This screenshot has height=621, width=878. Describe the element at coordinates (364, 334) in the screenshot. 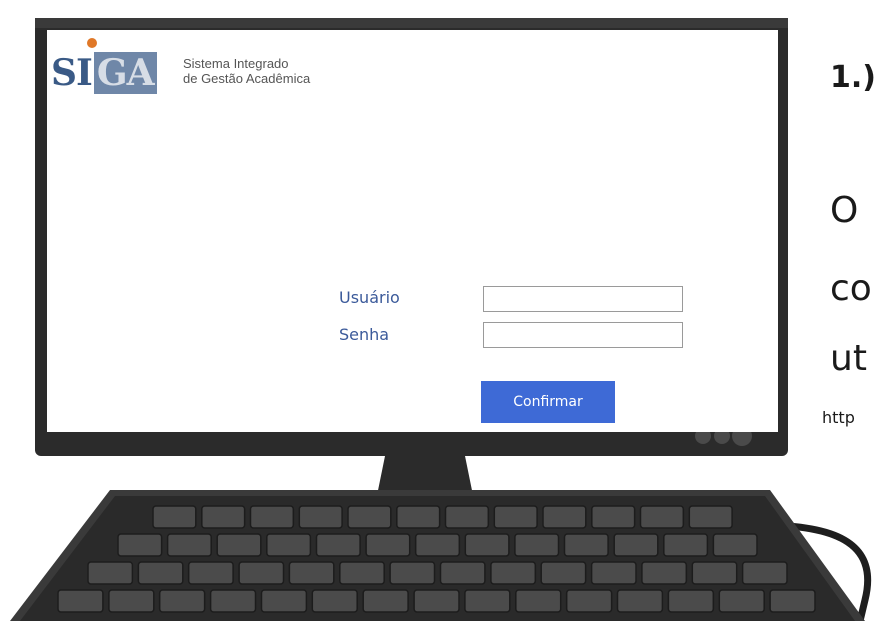

I see `password-label: Senha` at that location.